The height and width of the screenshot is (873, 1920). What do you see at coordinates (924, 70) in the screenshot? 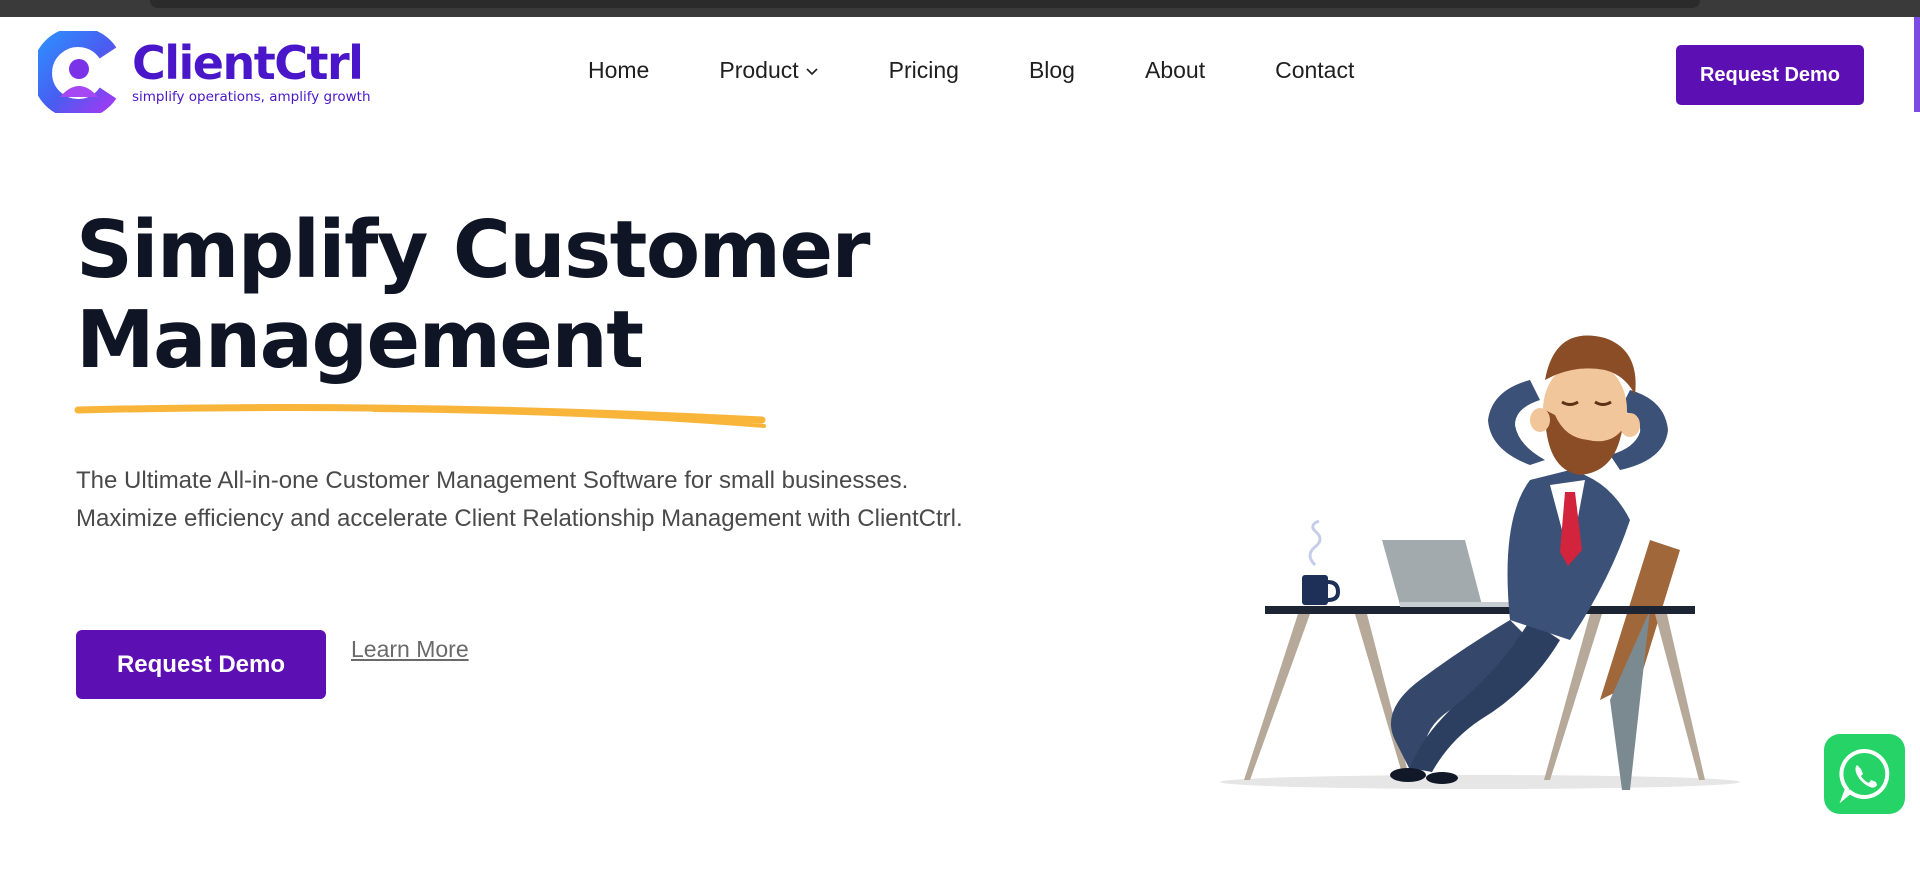
I see `nav-pricing: Pricing` at bounding box center [924, 70].